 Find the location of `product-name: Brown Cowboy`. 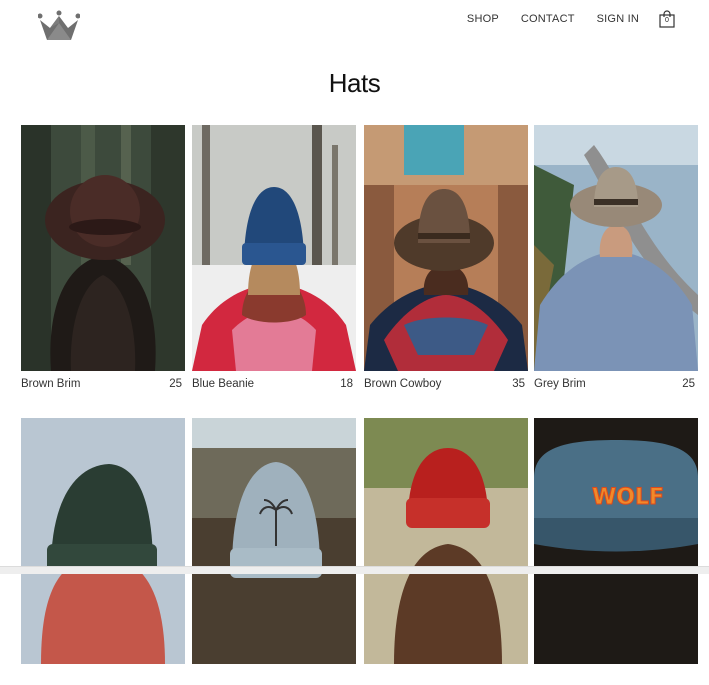

product-name: Brown Cowboy is located at coordinates (403, 384).